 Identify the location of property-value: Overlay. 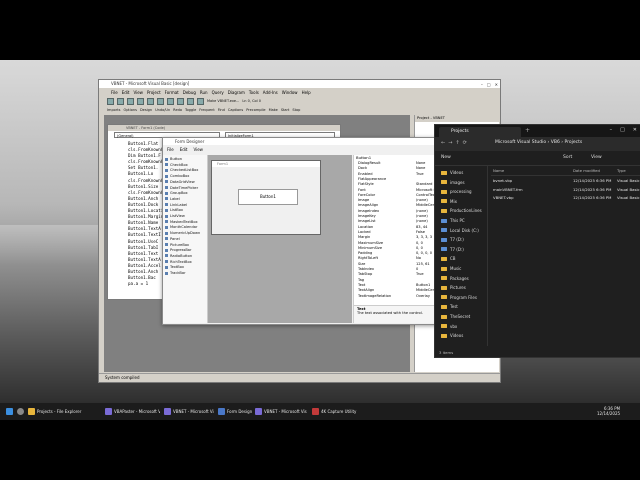
(423, 296).